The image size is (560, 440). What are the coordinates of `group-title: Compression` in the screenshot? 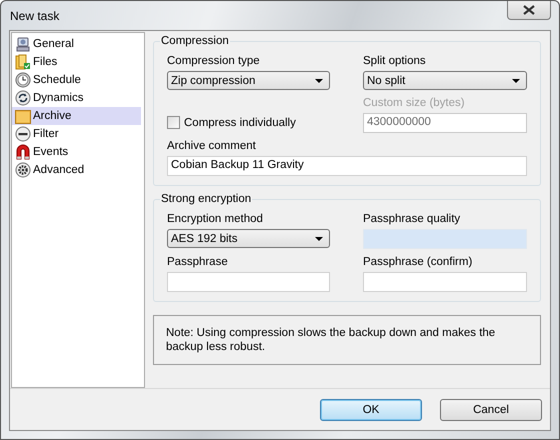 It's located at (195, 41).